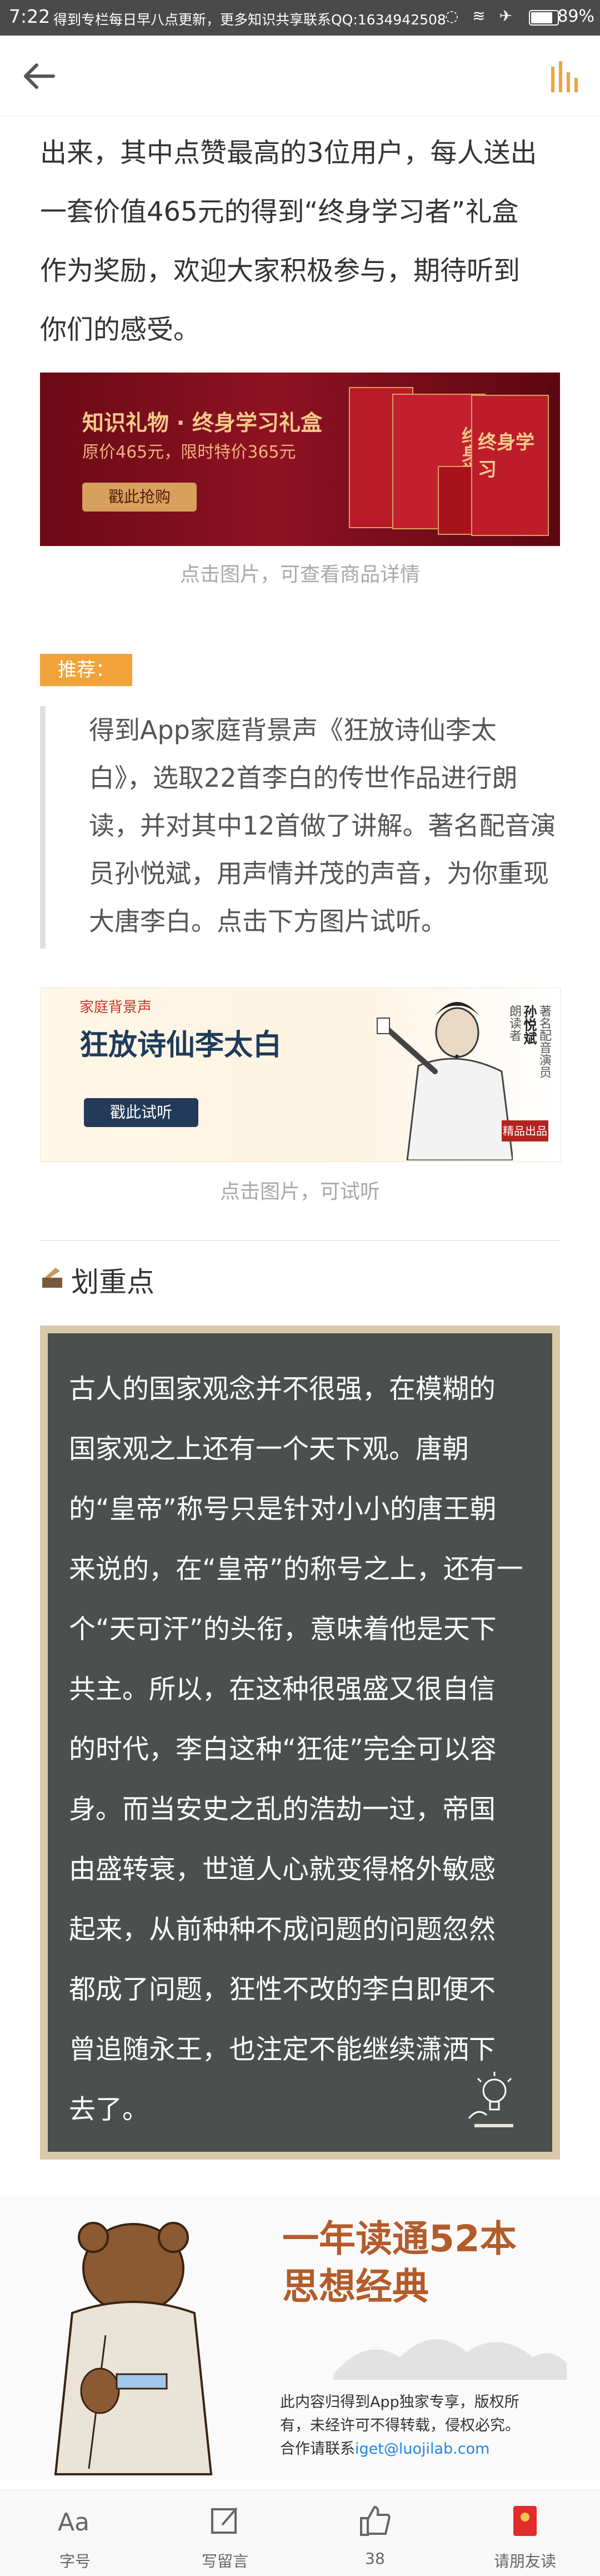 The width and height of the screenshot is (600, 2576). I want to click on audio-preview-banner: 家庭背景声 狂放诗仙李太白 戳此试听 孙悦斌 朗读者 著名配音演员 精品出品, so click(300, 1074).